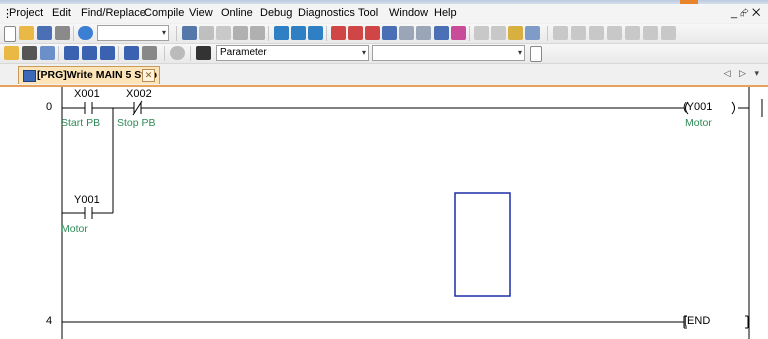 This screenshot has height=339, width=768. I want to click on device-batch-icon, so click(71, 53).